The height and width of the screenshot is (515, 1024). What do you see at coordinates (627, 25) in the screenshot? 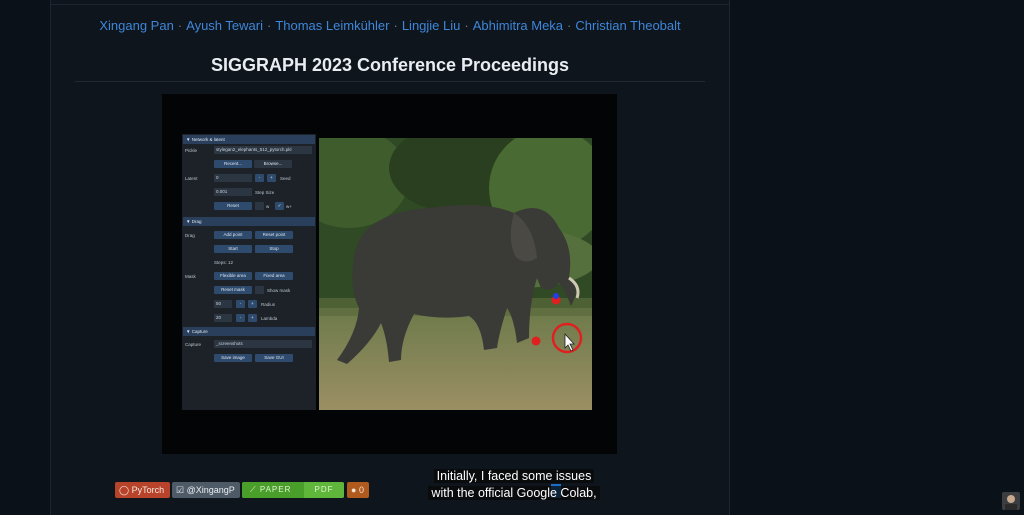
I see `author-link: Christian Theobalt` at bounding box center [627, 25].